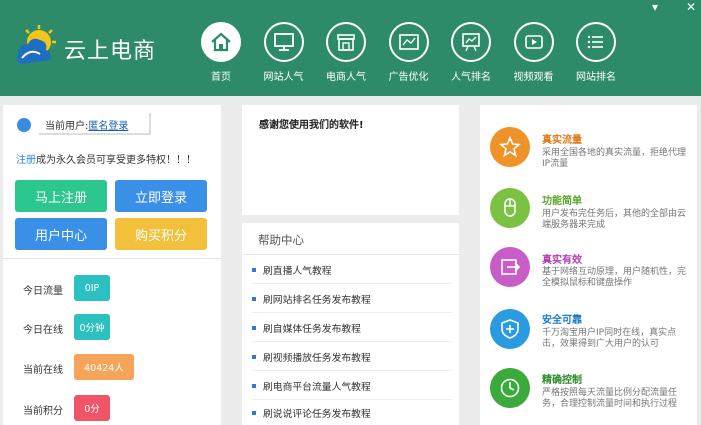 The height and width of the screenshot is (425, 701). What do you see at coordinates (92, 408) in the screenshot?
I see `current-points-badge: 0分` at bounding box center [92, 408].